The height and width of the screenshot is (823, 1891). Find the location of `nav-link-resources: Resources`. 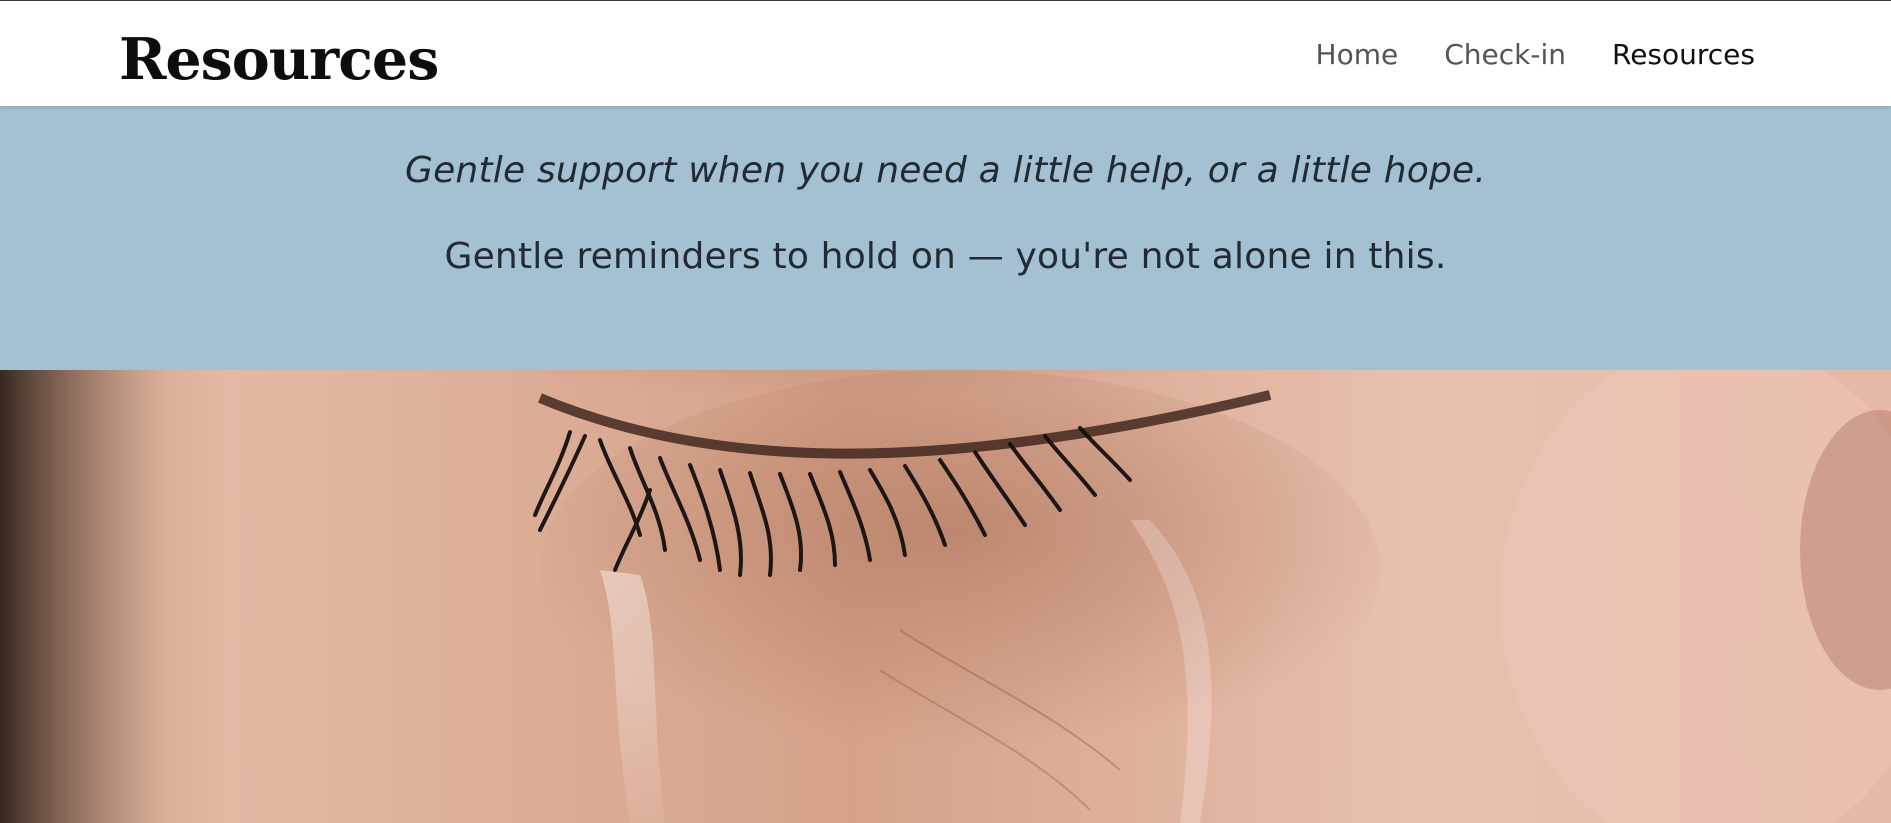

nav-link-resources: Resources is located at coordinates (1683, 55).